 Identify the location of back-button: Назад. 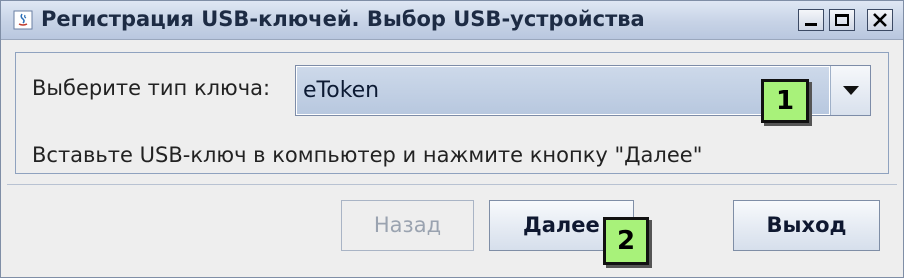
(407, 225).